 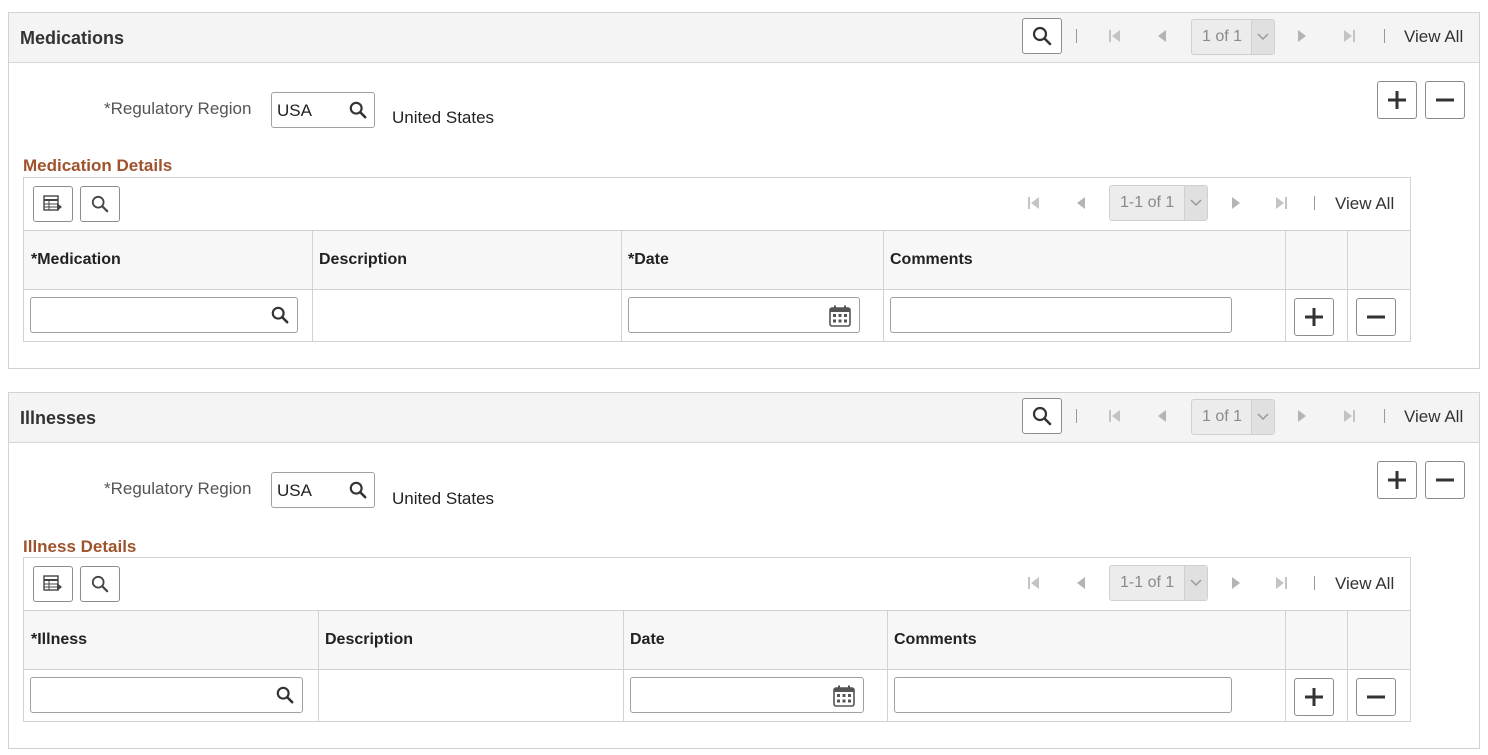 I want to click on medications-title: Medications, so click(x=72, y=38).